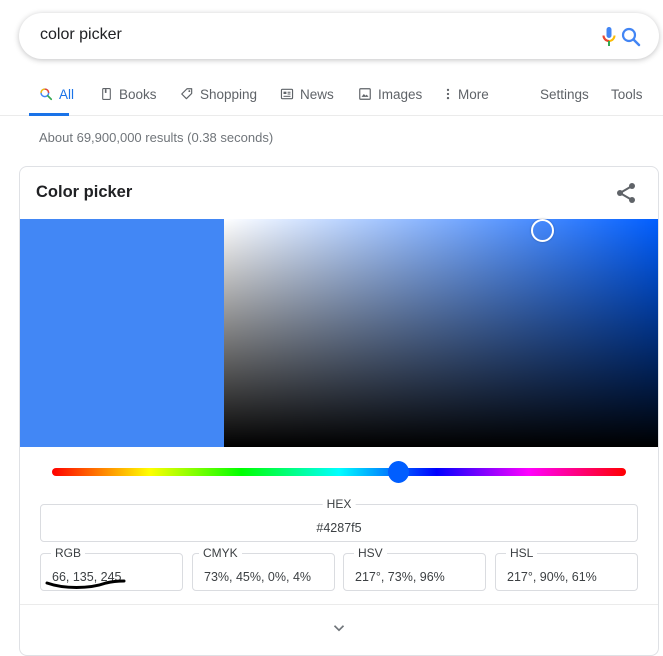  Describe the element at coordinates (138, 94) in the screenshot. I see `tab-label: Books` at that location.